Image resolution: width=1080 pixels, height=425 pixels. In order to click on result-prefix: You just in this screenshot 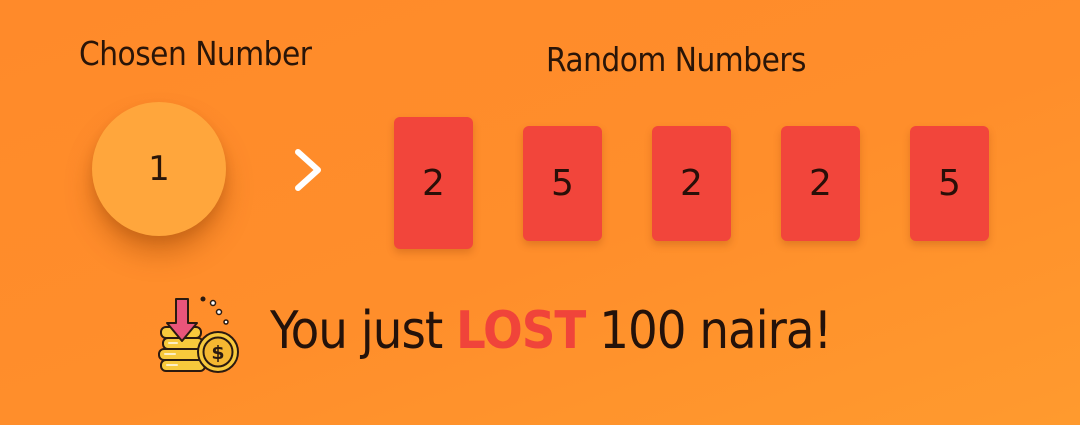, I will do `click(356, 331)`.